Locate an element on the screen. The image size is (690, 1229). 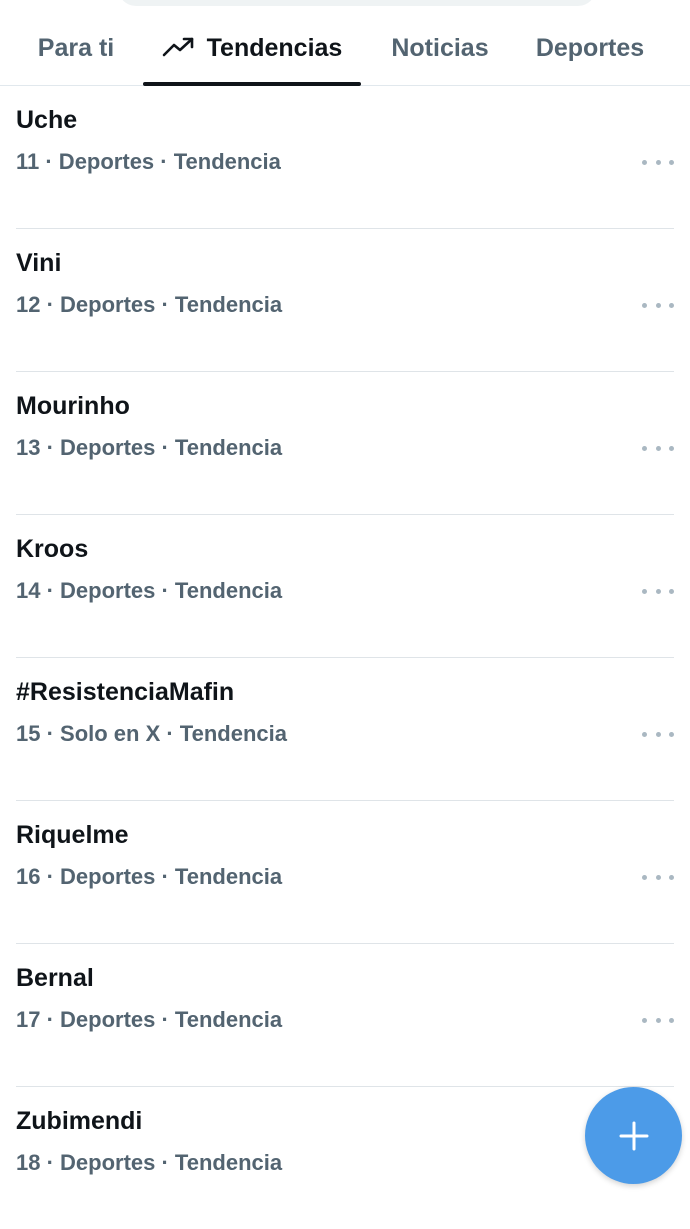
tab-deportes: Deportes is located at coordinates (590, 43).